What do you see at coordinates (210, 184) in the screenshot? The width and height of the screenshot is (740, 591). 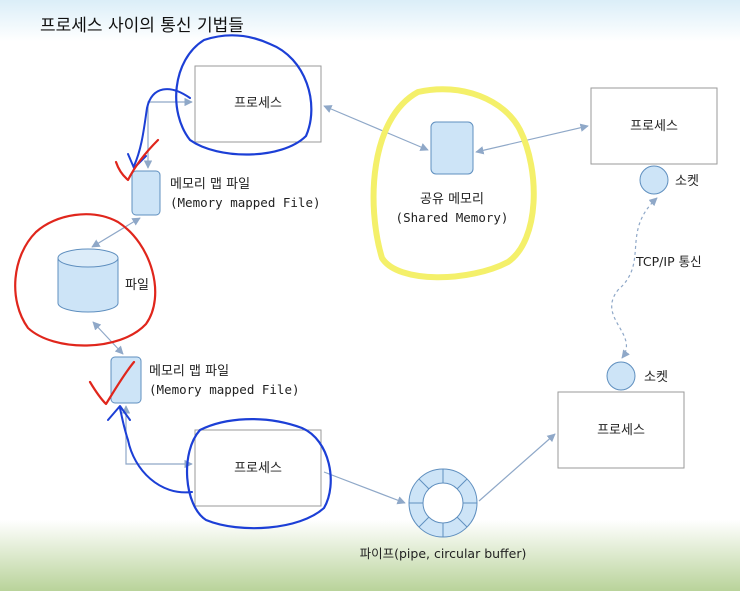 I see `mmap-label-top: 메모리 맵 파일` at bounding box center [210, 184].